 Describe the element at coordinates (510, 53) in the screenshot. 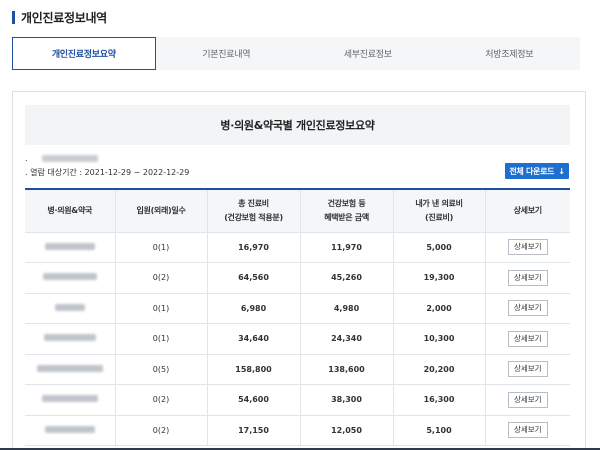

I see `tab-prescription: 처방조제정보` at that location.